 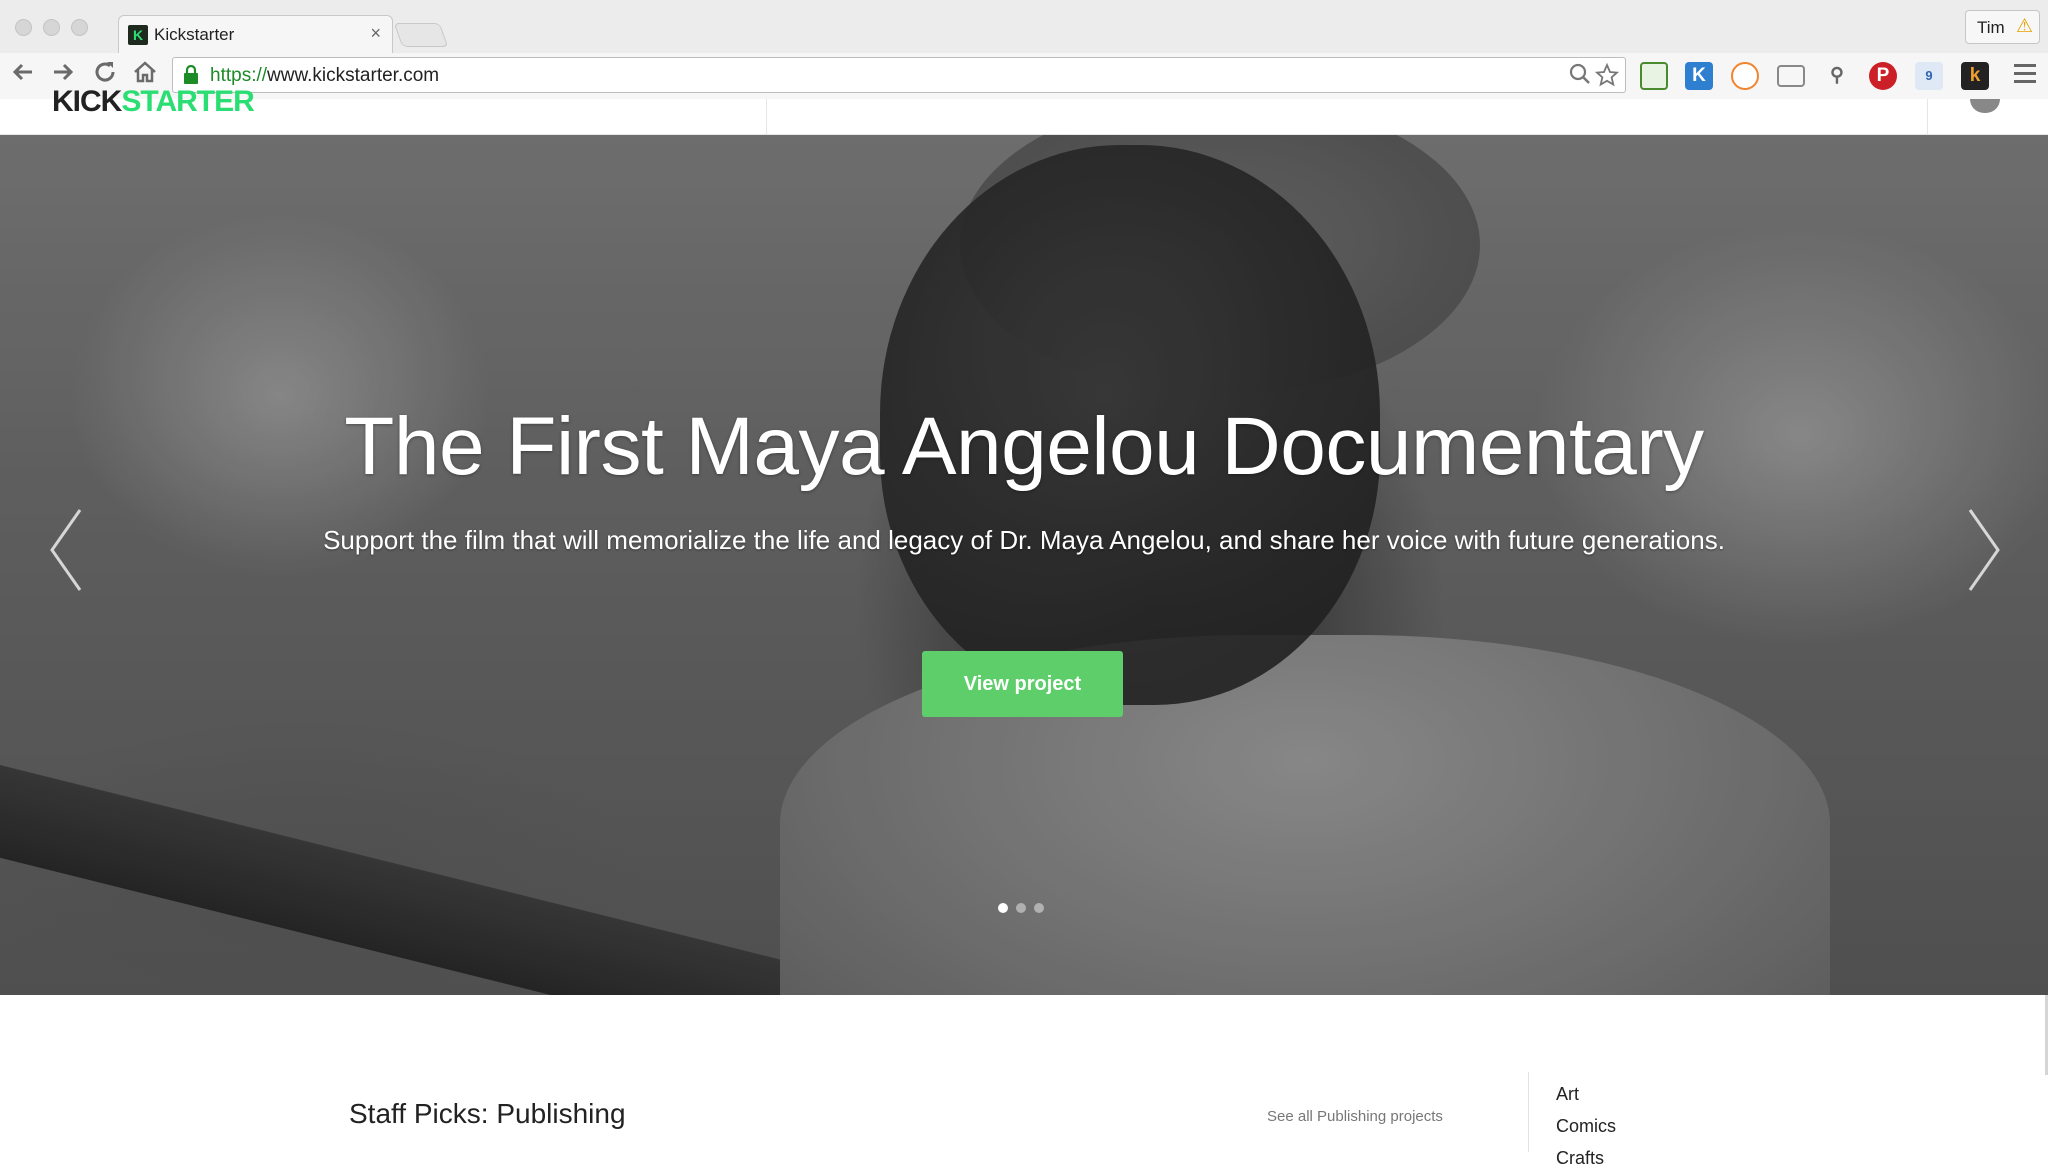 I want to click on tab-close-icon: ×, so click(x=375, y=33).